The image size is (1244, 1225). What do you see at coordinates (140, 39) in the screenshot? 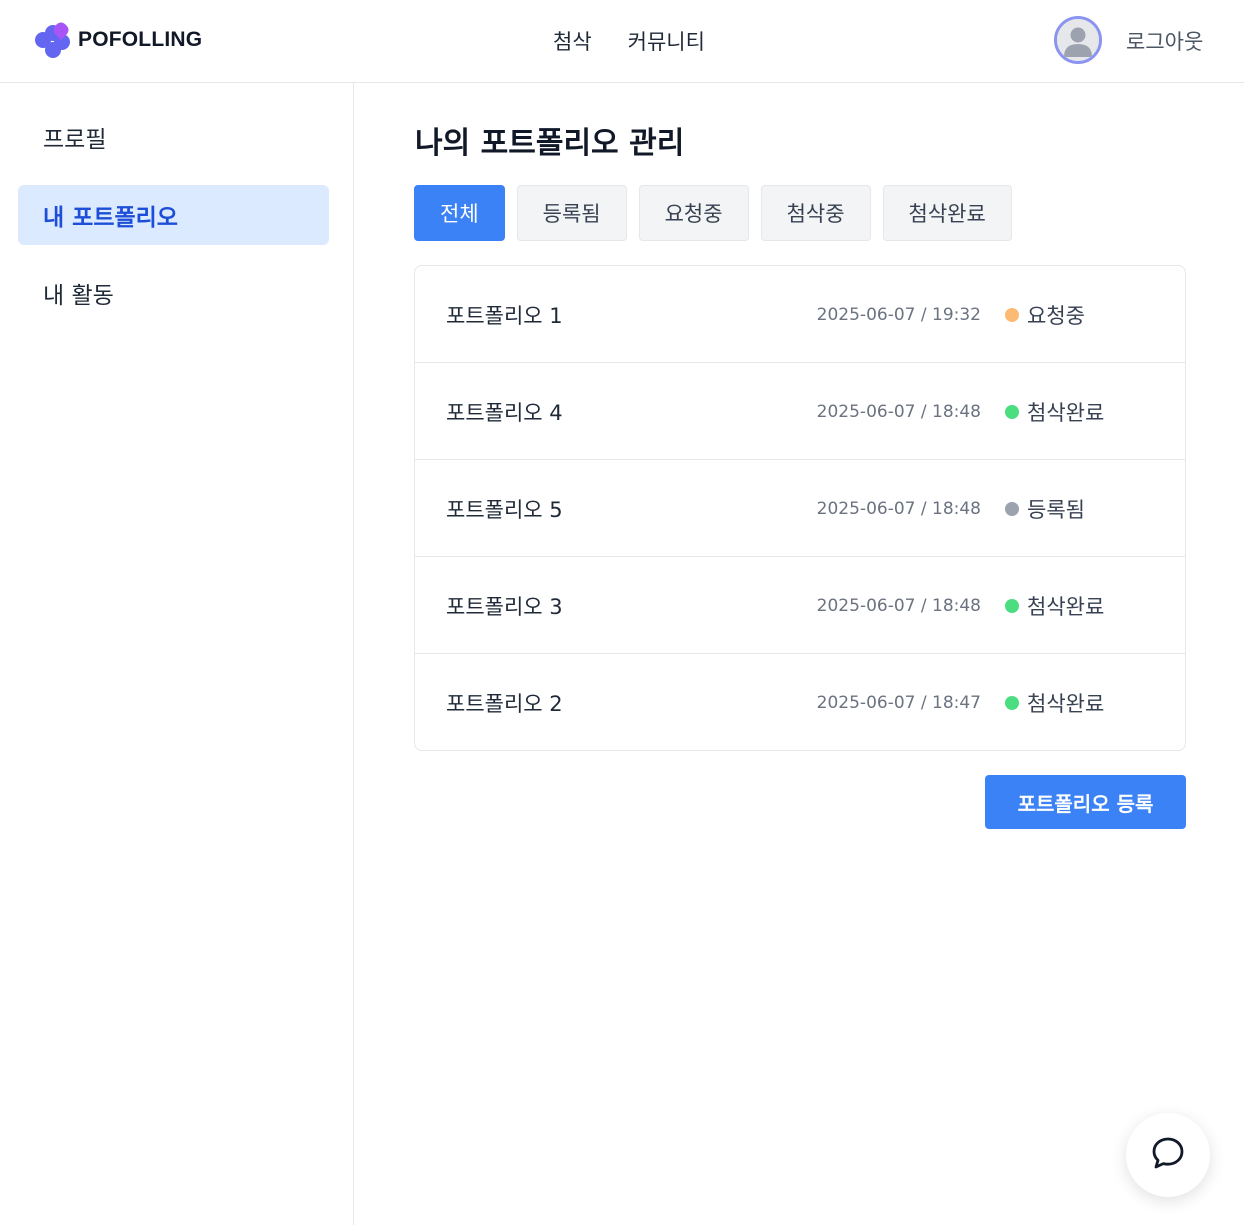
I see `logo-text: POFOLLING` at bounding box center [140, 39].